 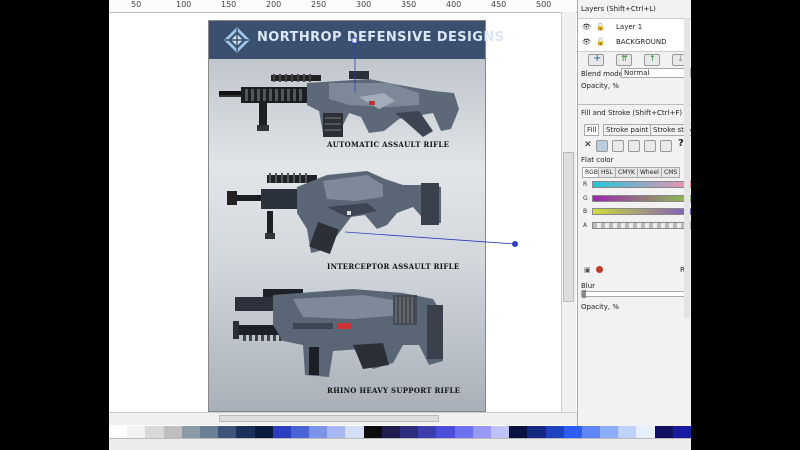 I want to click on ruler-label: 150, so click(x=229, y=4).